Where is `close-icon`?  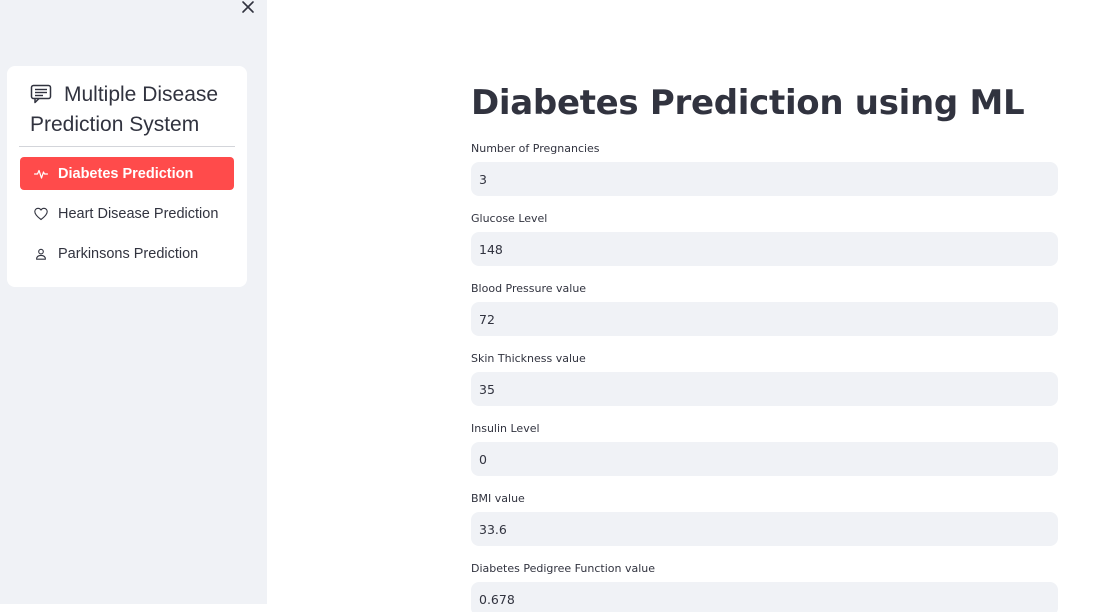 close-icon is located at coordinates (248, 7).